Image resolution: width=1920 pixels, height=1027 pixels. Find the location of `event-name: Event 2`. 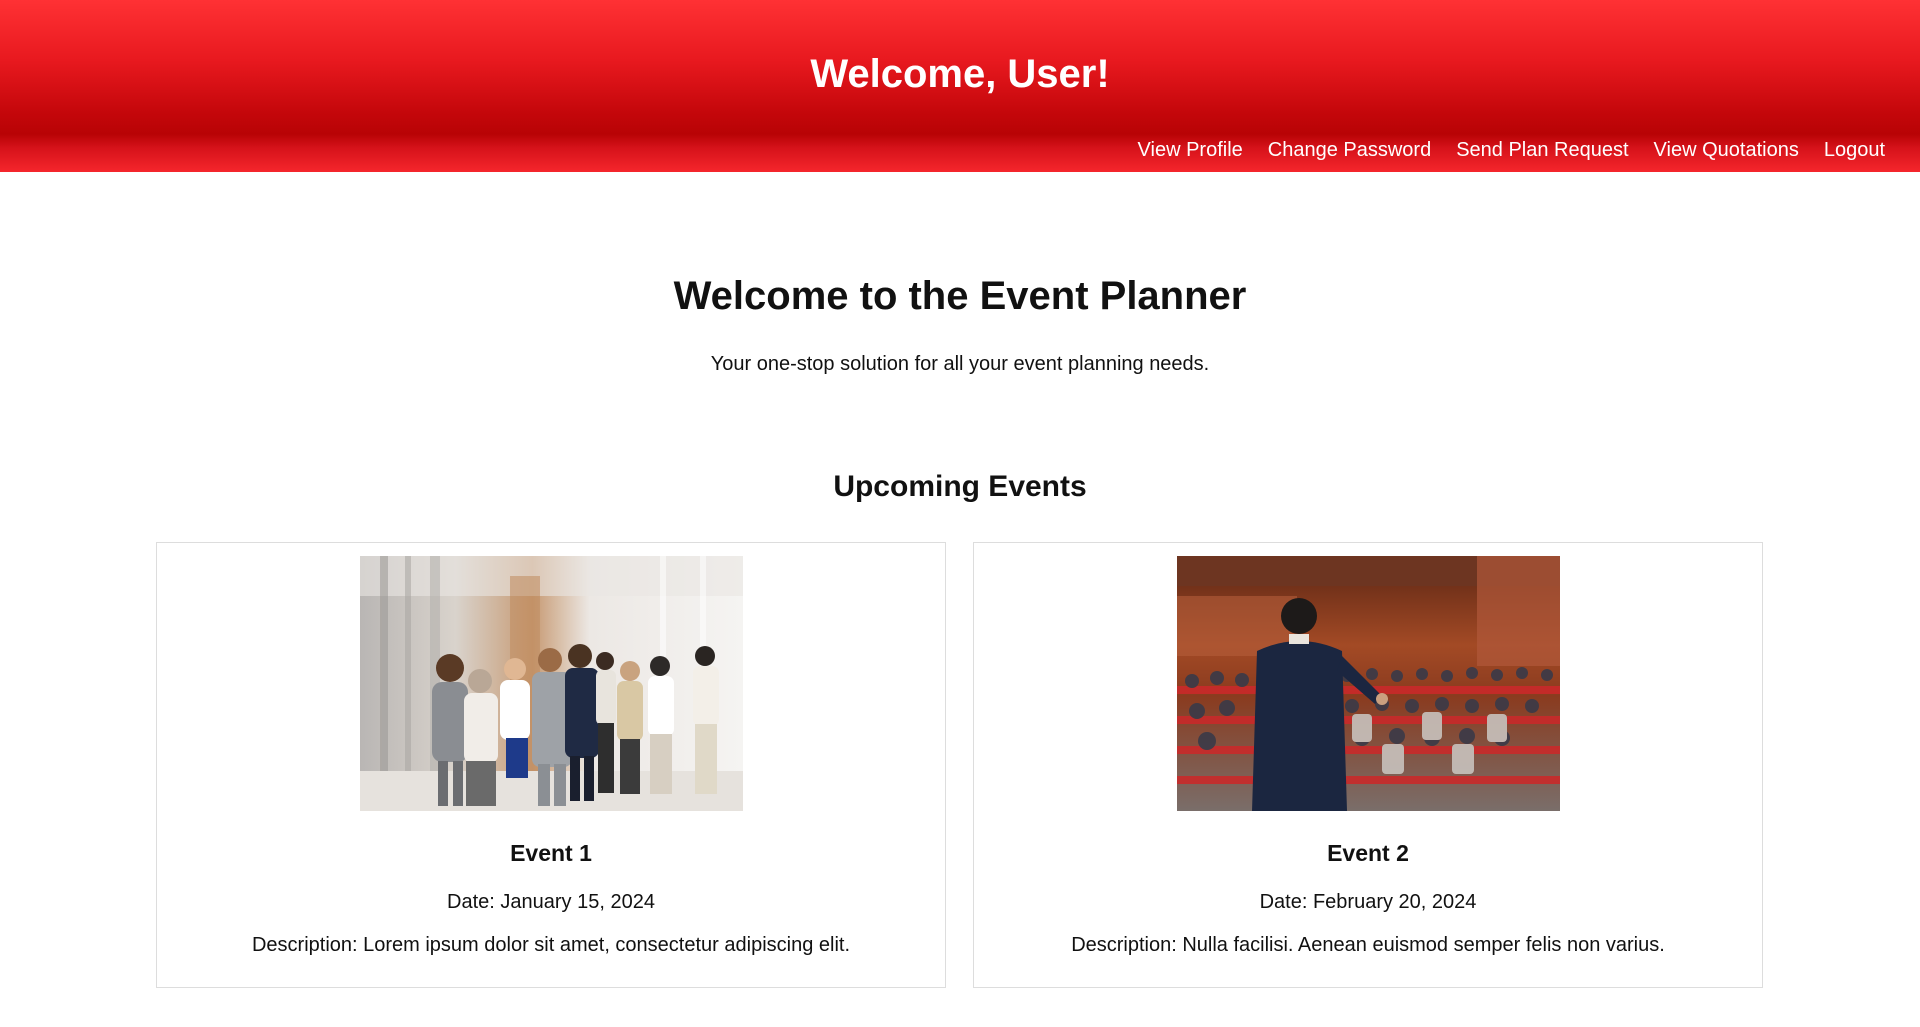

event-name: Event 2 is located at coordinates (1368, 853).